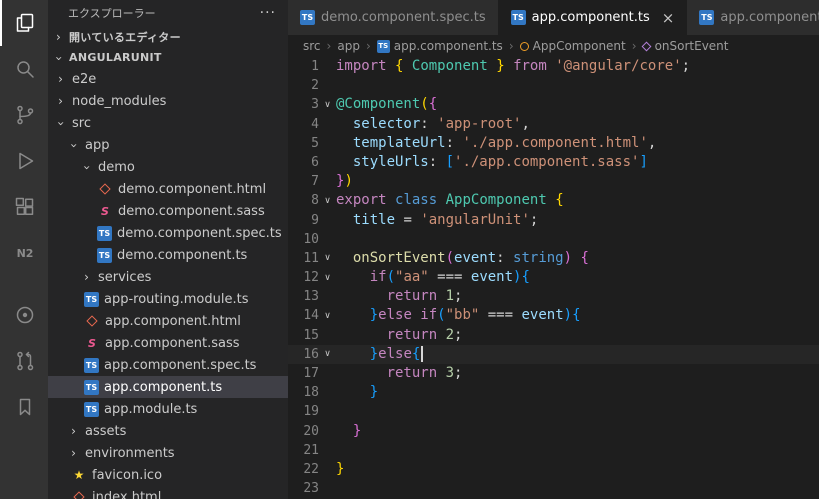  What do you see at coordinates (92, 321) in the screenshot?
I see `html-icon` at bounding box center [92, 321].